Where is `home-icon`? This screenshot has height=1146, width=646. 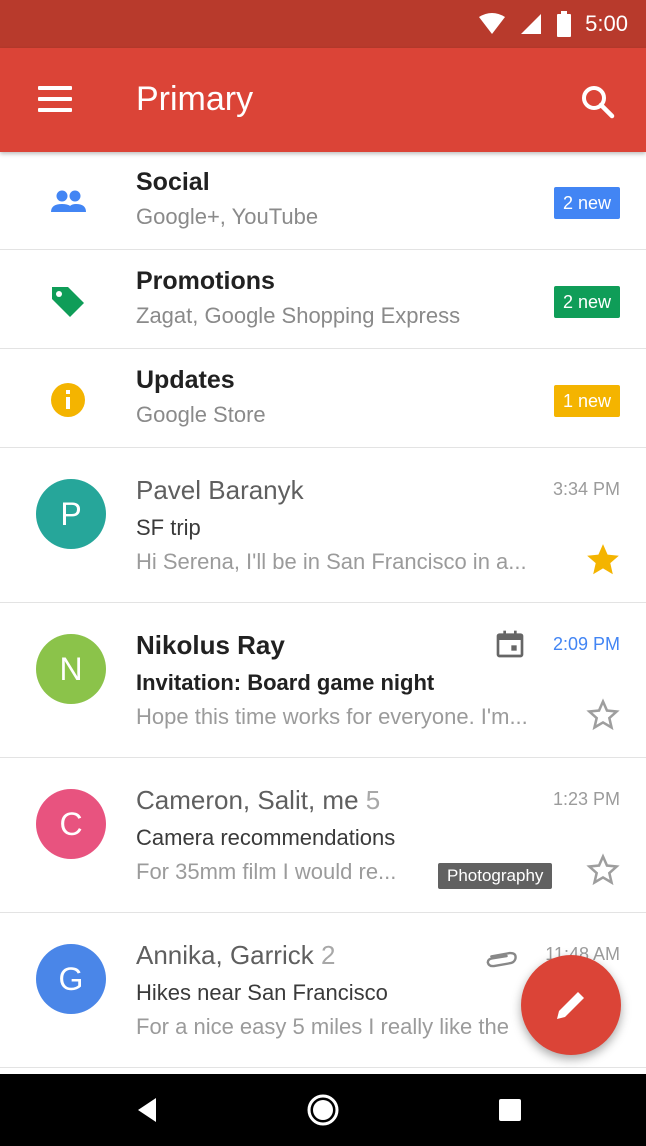 home-icon is located at coordinates (323, 1110).